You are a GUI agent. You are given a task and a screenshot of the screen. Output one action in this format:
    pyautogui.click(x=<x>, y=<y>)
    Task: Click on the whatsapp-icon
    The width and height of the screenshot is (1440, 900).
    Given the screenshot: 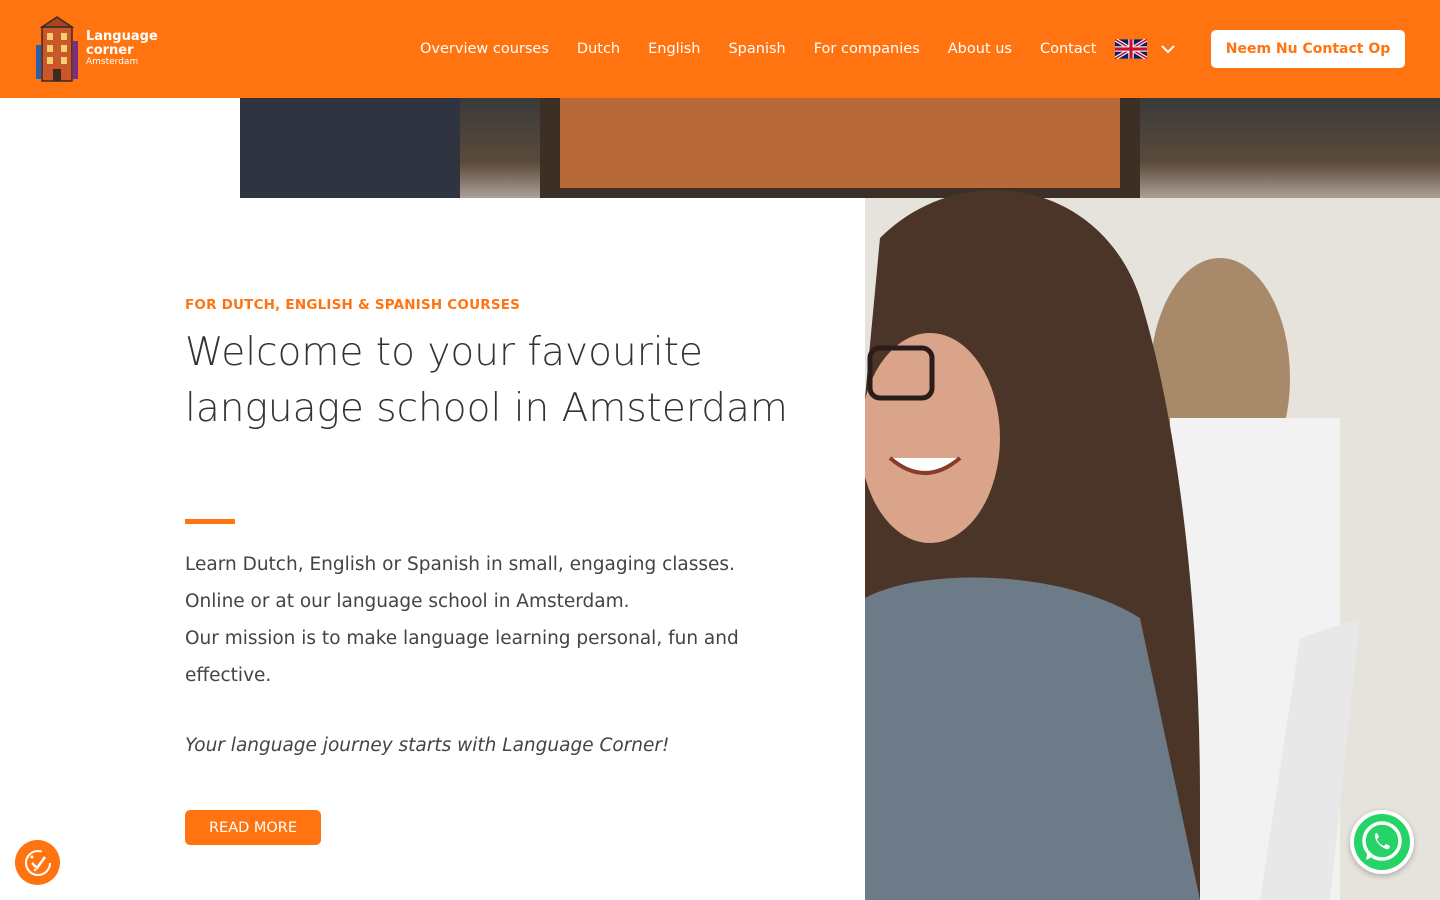 What is the action you would take?
    pyautogui.click(x=1382, y=842)
    